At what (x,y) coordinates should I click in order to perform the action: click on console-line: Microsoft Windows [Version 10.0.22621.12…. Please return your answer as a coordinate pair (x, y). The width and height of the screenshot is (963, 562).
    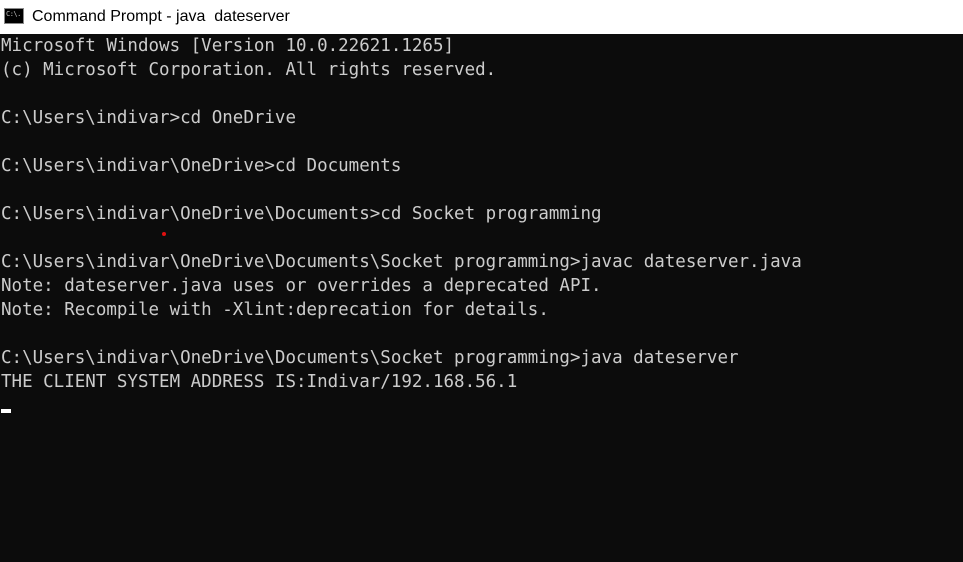
    Looking at the image, I should click on (228, 46).